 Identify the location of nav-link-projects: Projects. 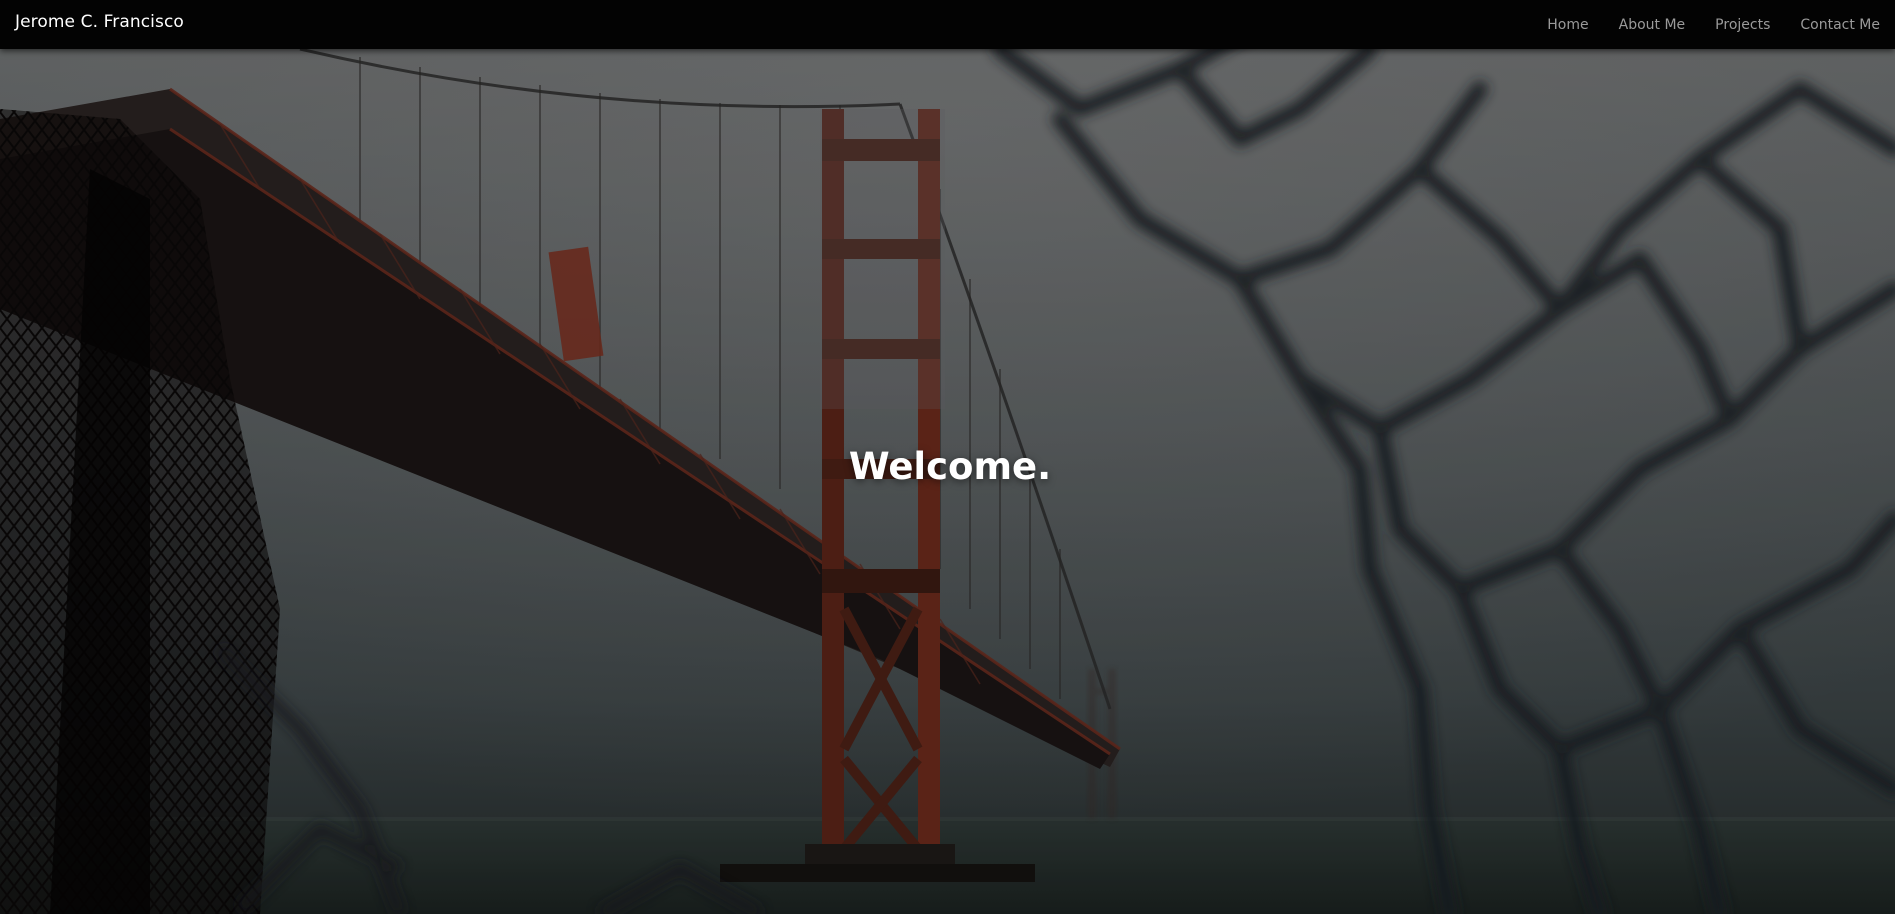
(1742, 25).